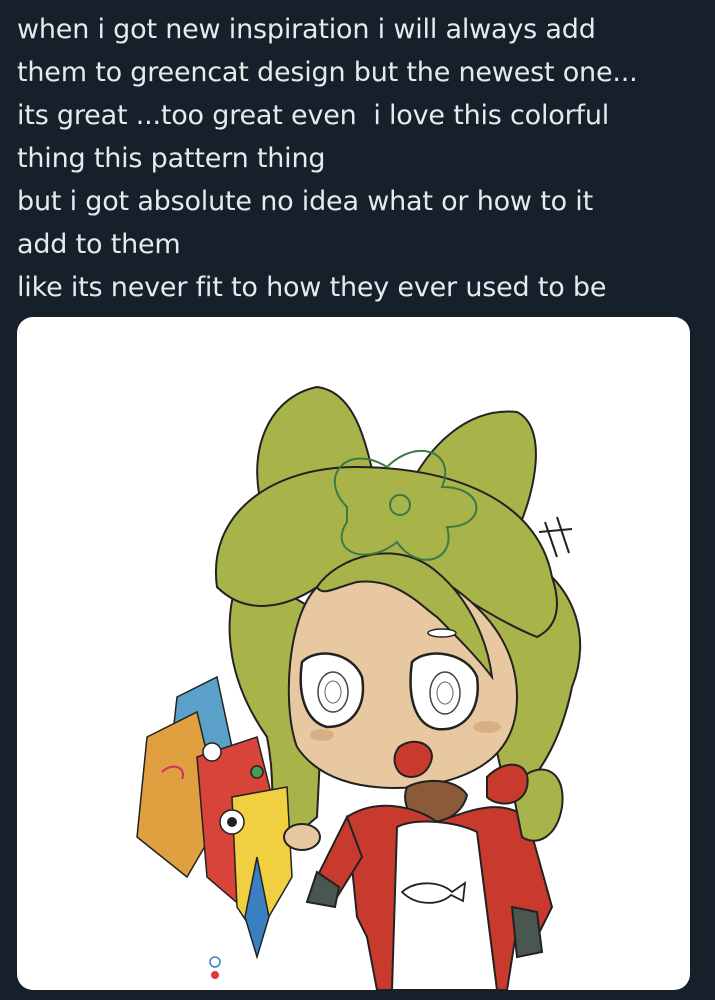 The image size is (715, 1000). I want to click on right-cuff, so click(527, 932).